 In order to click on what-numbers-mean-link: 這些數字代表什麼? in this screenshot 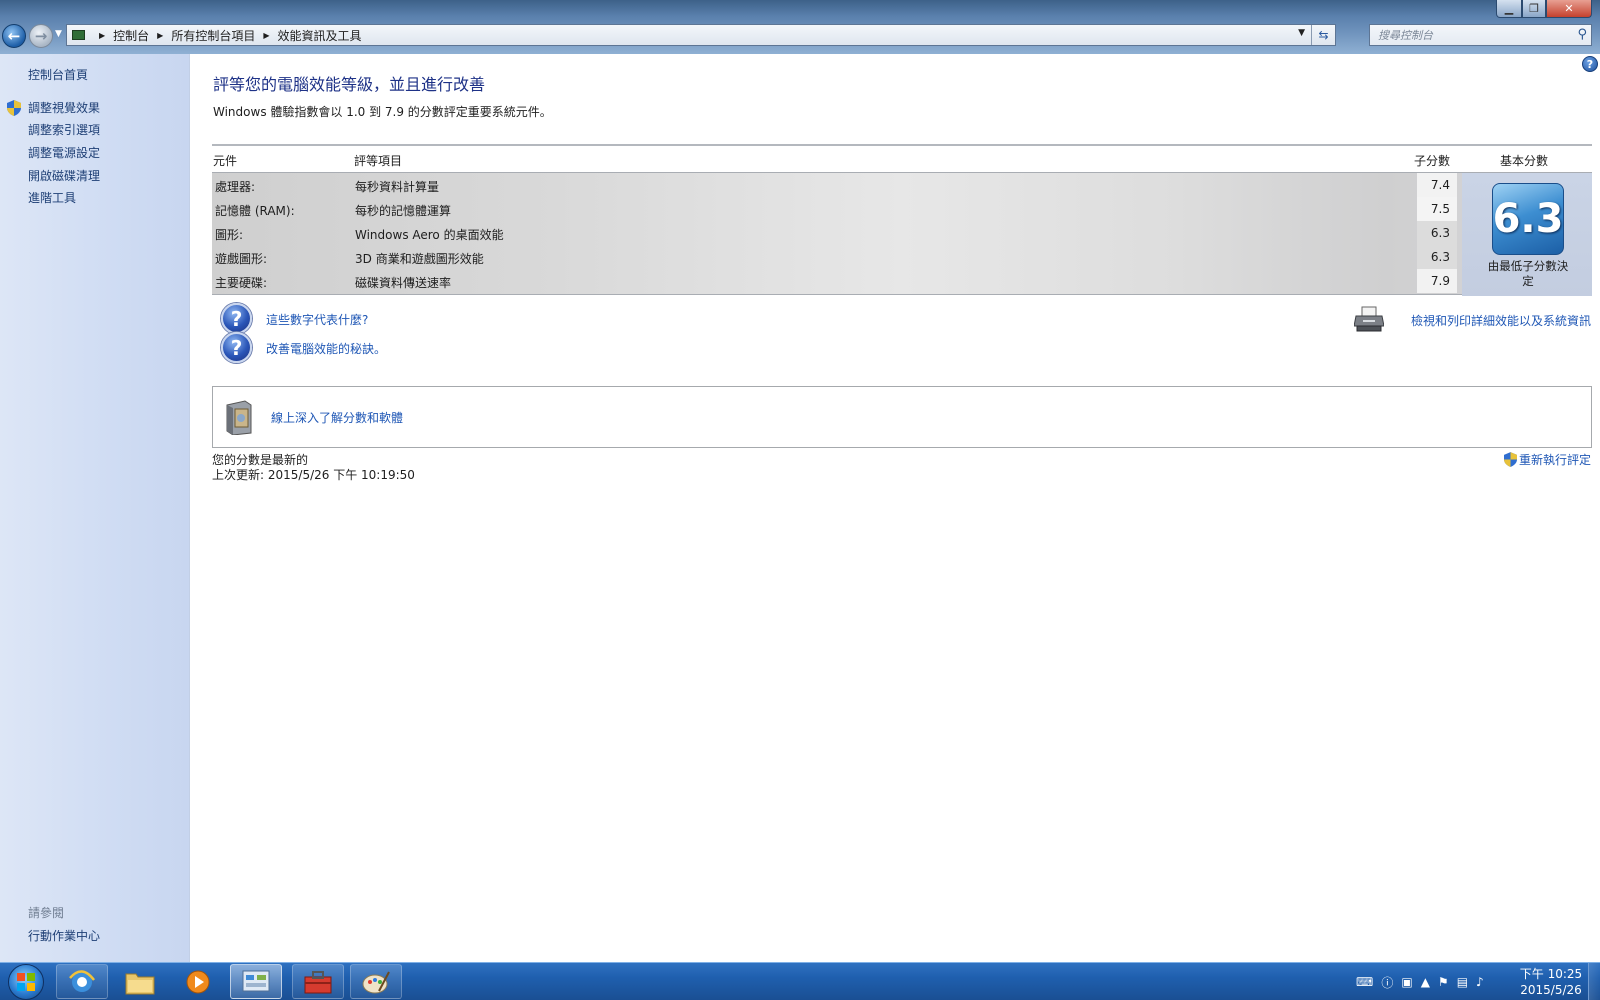, I will do `click(317, 319)`.